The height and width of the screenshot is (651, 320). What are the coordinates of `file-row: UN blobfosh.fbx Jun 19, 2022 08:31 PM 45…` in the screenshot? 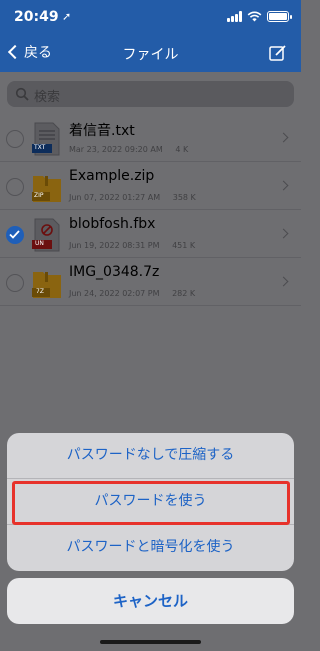 It's located at (150, 234).